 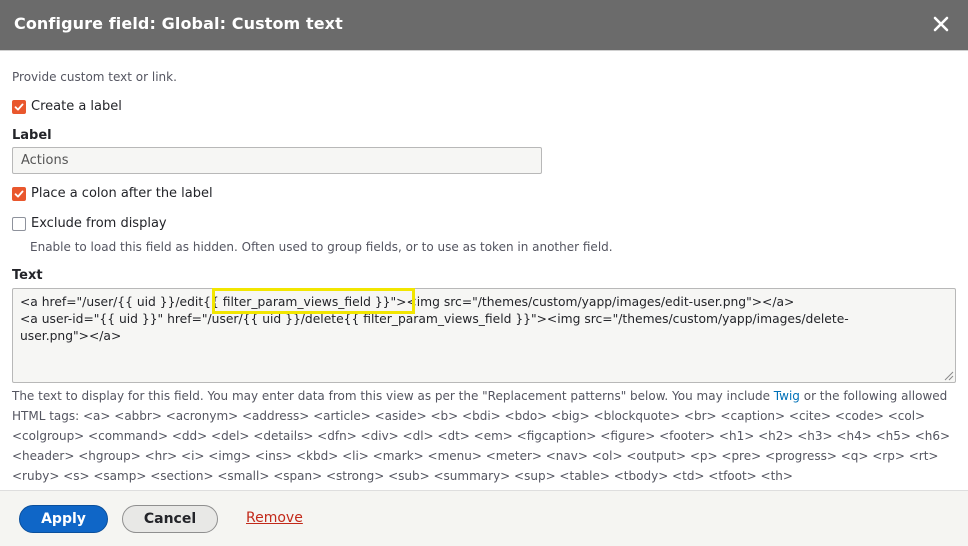 What do you see at coordinates (170, 519) in the screenshot?
I see `cancel-button: Cancel` at bounding box center [170, 519].